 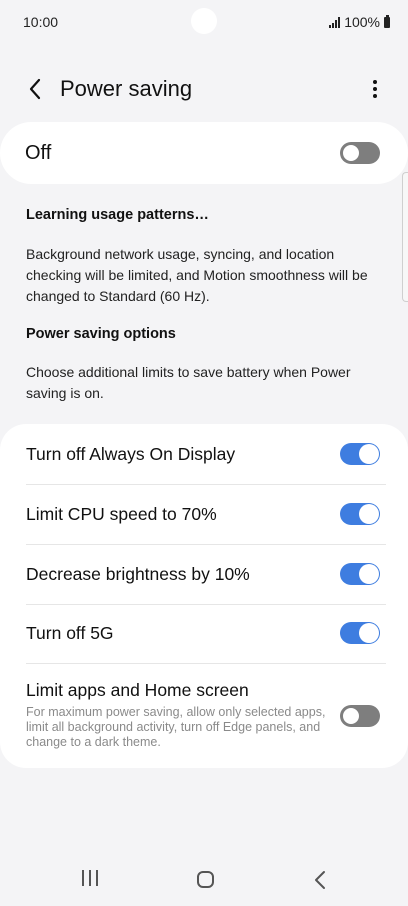 What do you see at coordinates (41, 22) in the screenshot?
I see `status-time: 10:00` at bounding box center [41, 22].